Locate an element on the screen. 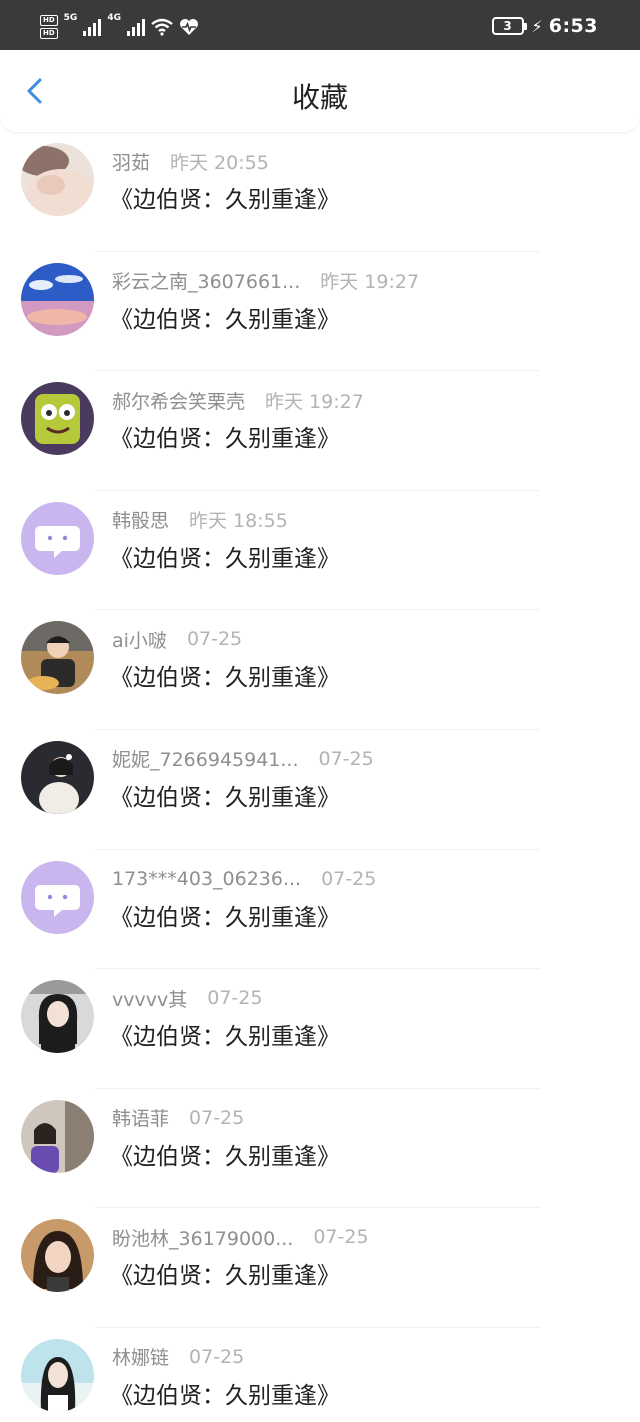 This screenshot has width=640, height=1422. item-meta: 林娜链 07-25 is located at coordinates (178, 1357).